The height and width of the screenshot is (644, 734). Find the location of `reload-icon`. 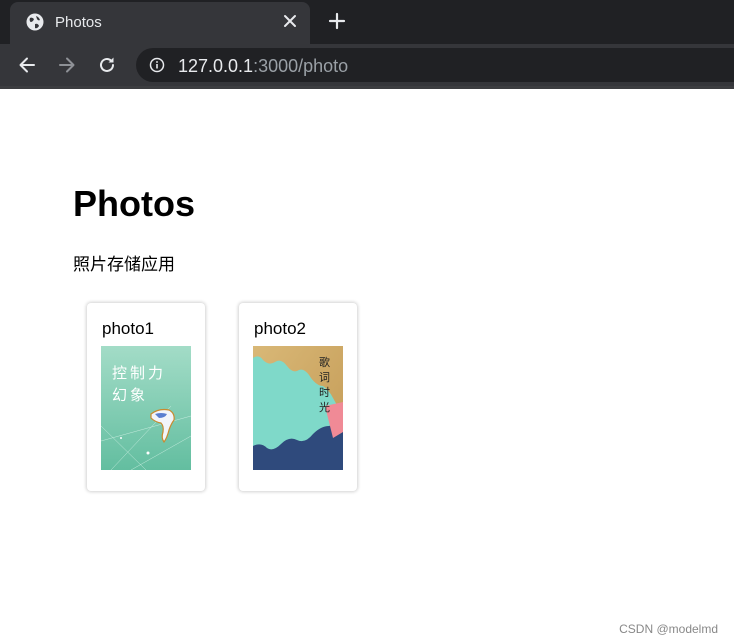

reload-icon is located at coordinates (107, 65).